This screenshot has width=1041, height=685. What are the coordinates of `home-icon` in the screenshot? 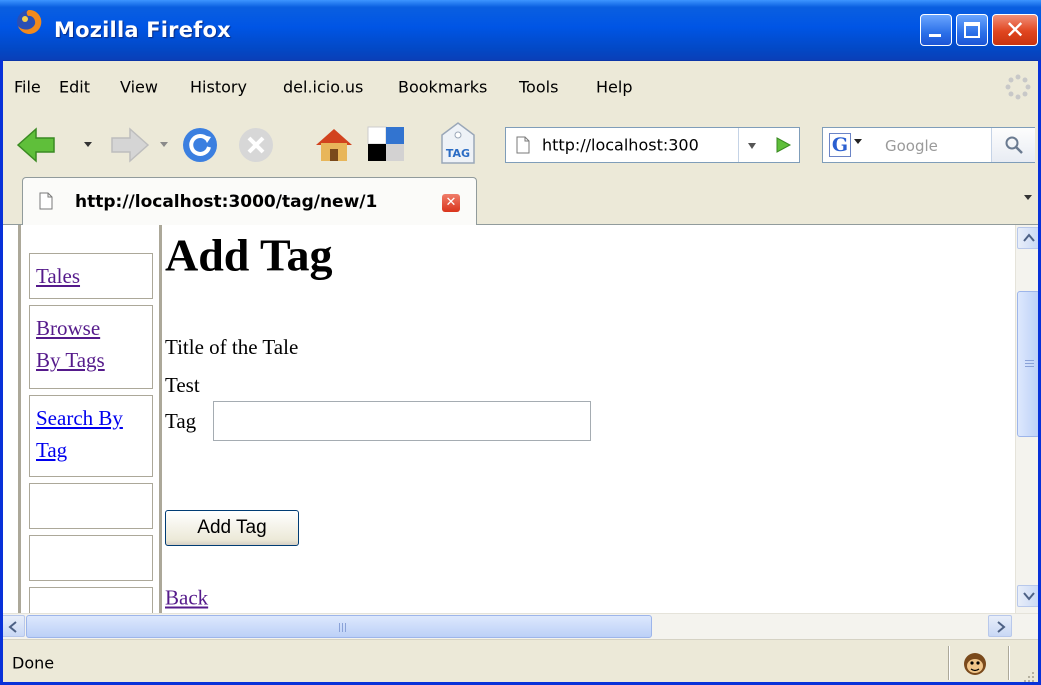 It's located at (334, 144).